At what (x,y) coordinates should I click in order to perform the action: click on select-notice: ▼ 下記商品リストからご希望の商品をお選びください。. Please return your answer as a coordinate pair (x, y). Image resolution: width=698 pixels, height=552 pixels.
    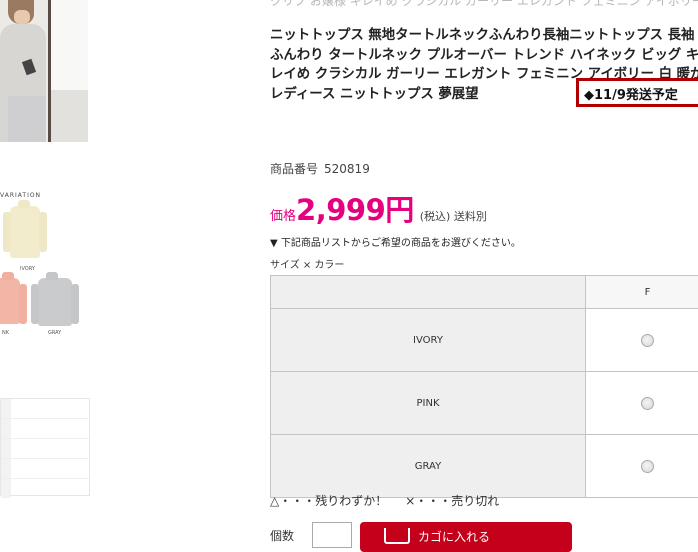
    Looking at the image, I should click on (395, 241).